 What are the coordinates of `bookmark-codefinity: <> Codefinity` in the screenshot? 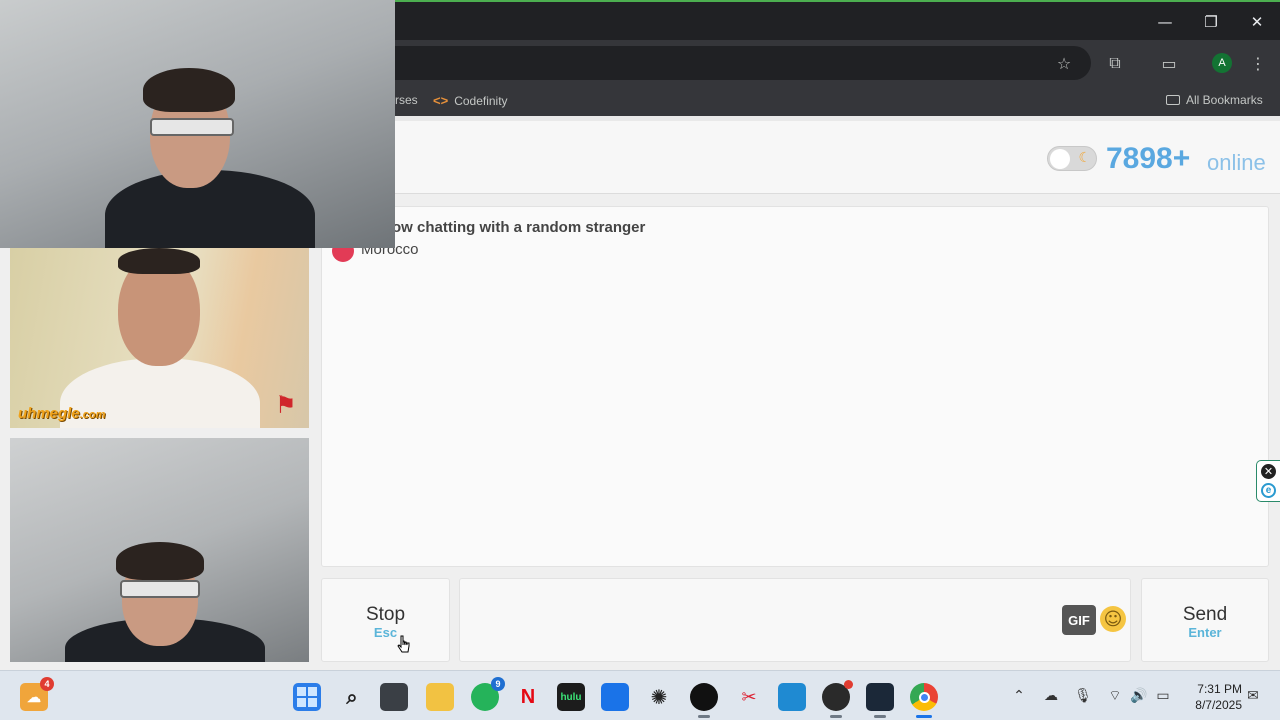 It's located at (470, 100).